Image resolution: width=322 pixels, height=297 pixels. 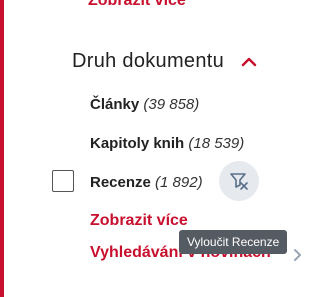 I want to click on exclude-filter-icon, so click(x=239, y=181).